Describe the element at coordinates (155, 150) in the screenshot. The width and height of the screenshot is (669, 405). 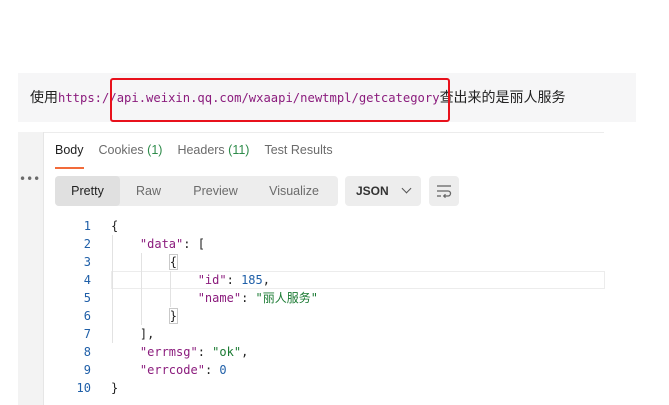
I see `cookies-count: (1)` at that location.